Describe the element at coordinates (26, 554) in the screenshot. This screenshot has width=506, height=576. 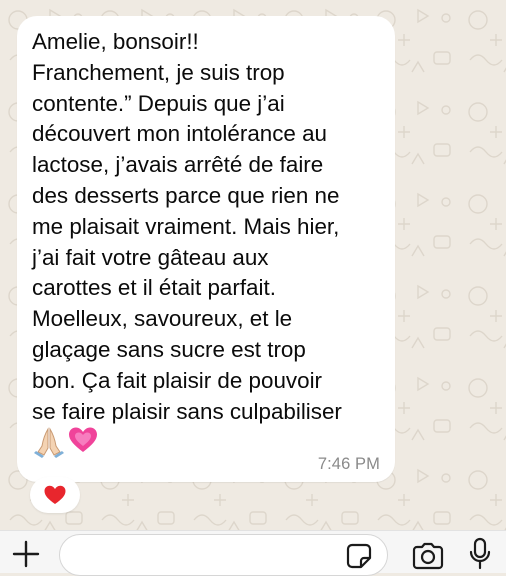
I see `plus-icon` at that location.